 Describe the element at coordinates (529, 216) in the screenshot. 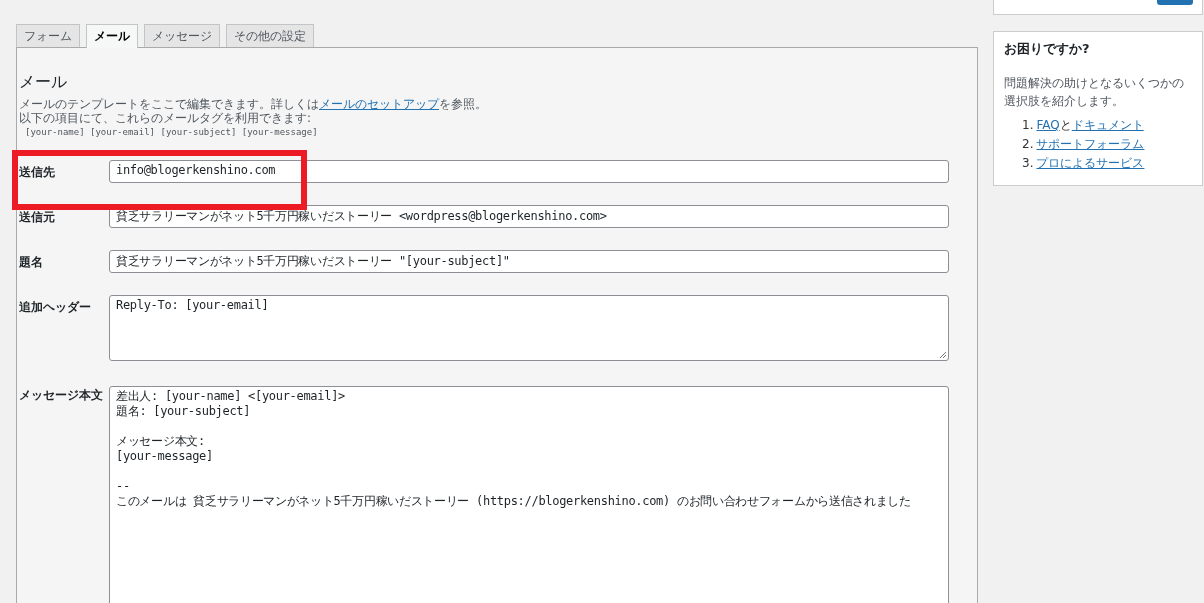

I see `input-field: 貧乏サラリーマンがネット5千万円稼いだストーリー <wordpress@blogerkenshino.com>` at that location.